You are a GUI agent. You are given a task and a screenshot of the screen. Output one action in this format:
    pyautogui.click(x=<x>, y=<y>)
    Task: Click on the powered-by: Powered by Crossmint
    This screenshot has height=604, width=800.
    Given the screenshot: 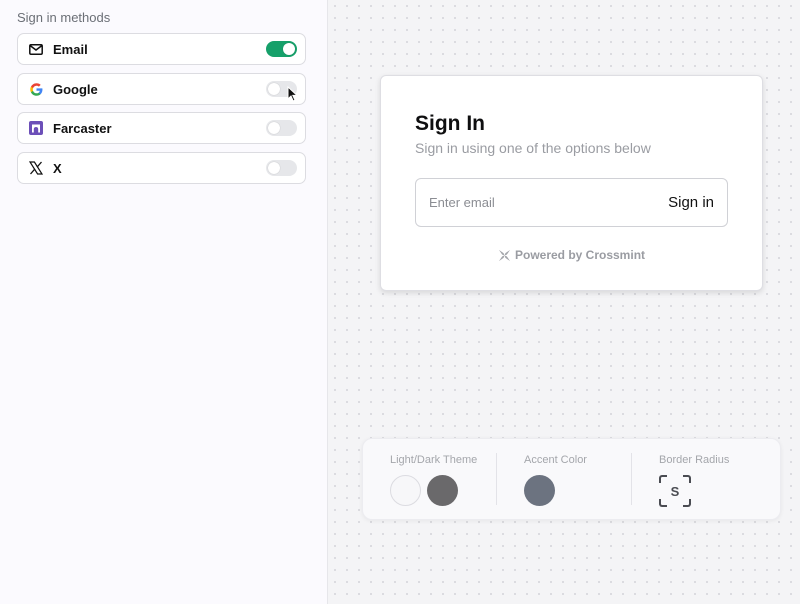 What is the action you would take?
    pyautogui.click(x=571, y=255)
    